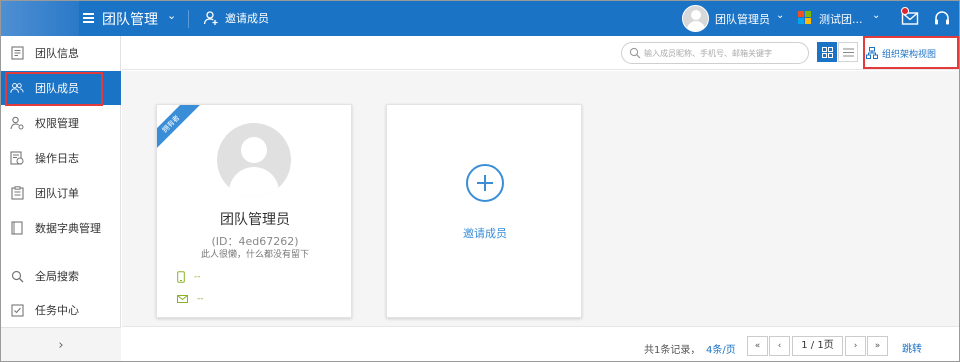 The width and height of the screenshot is (960, 362). I want to click on sidebar-item-label: 全局搜索, so click(57, 276).